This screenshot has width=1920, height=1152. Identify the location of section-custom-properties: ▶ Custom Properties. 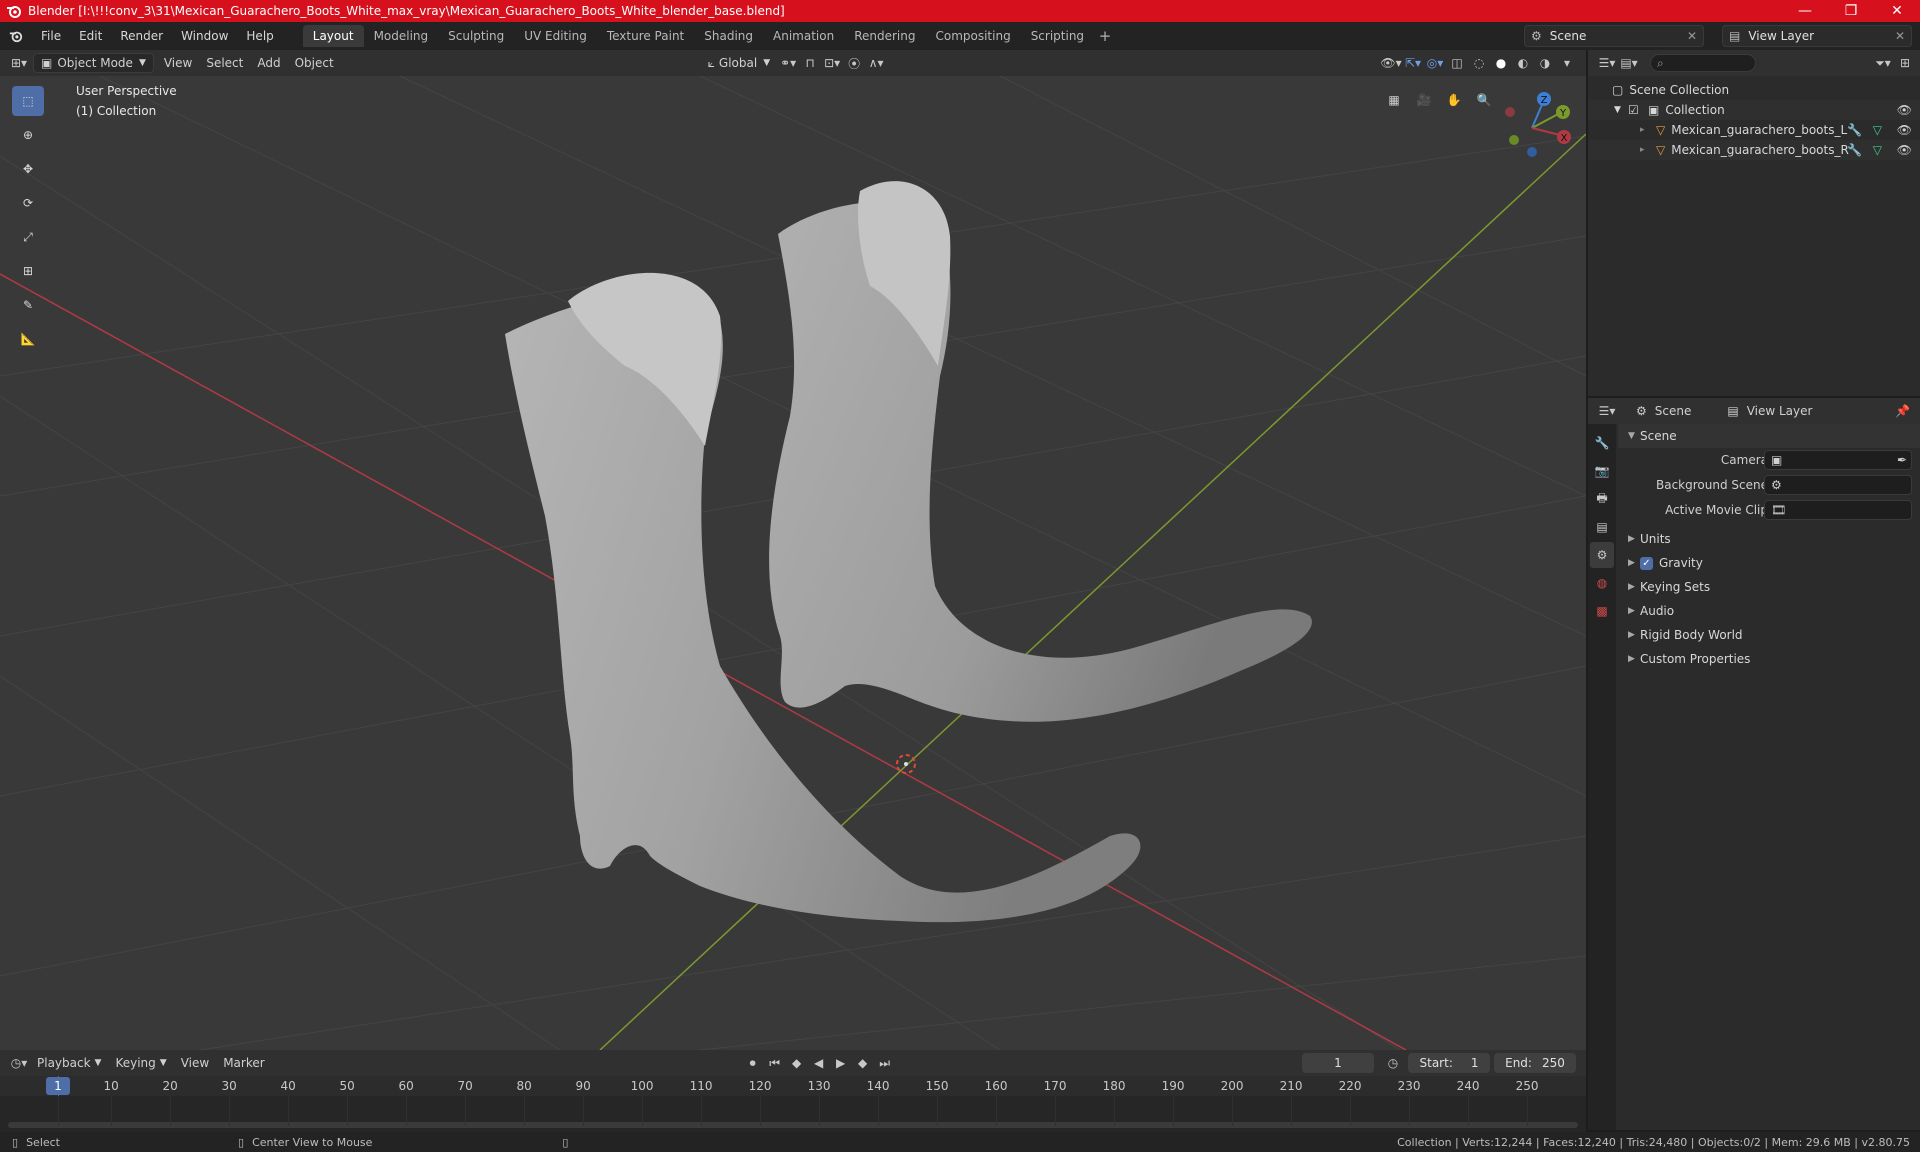
(1769, 659).